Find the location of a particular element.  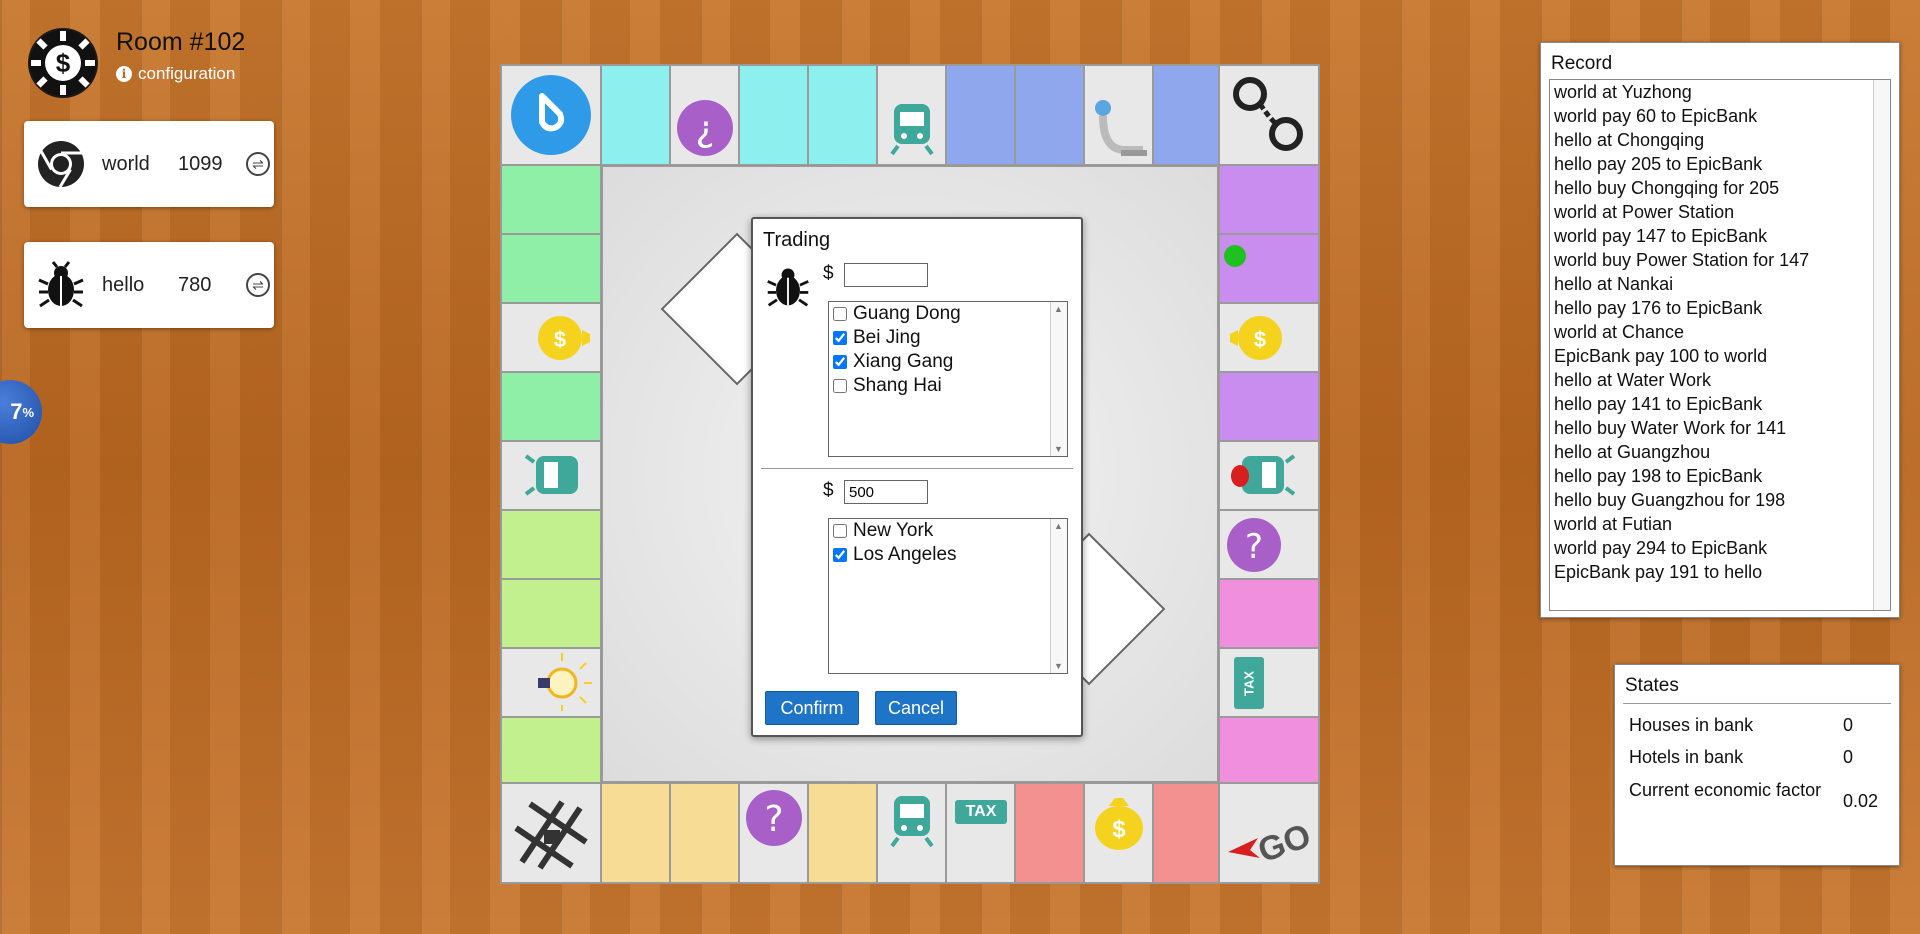

property-name: Guang Dong is located at coordinates (907, 313).